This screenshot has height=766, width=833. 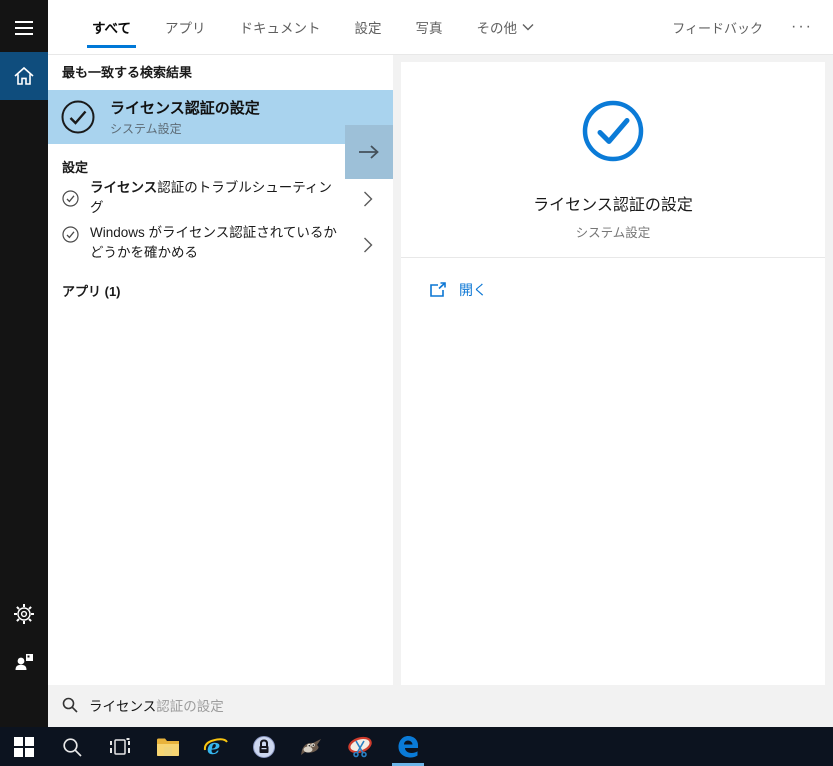 I want to click on open-button: 開く, so click(x=458, y=290).